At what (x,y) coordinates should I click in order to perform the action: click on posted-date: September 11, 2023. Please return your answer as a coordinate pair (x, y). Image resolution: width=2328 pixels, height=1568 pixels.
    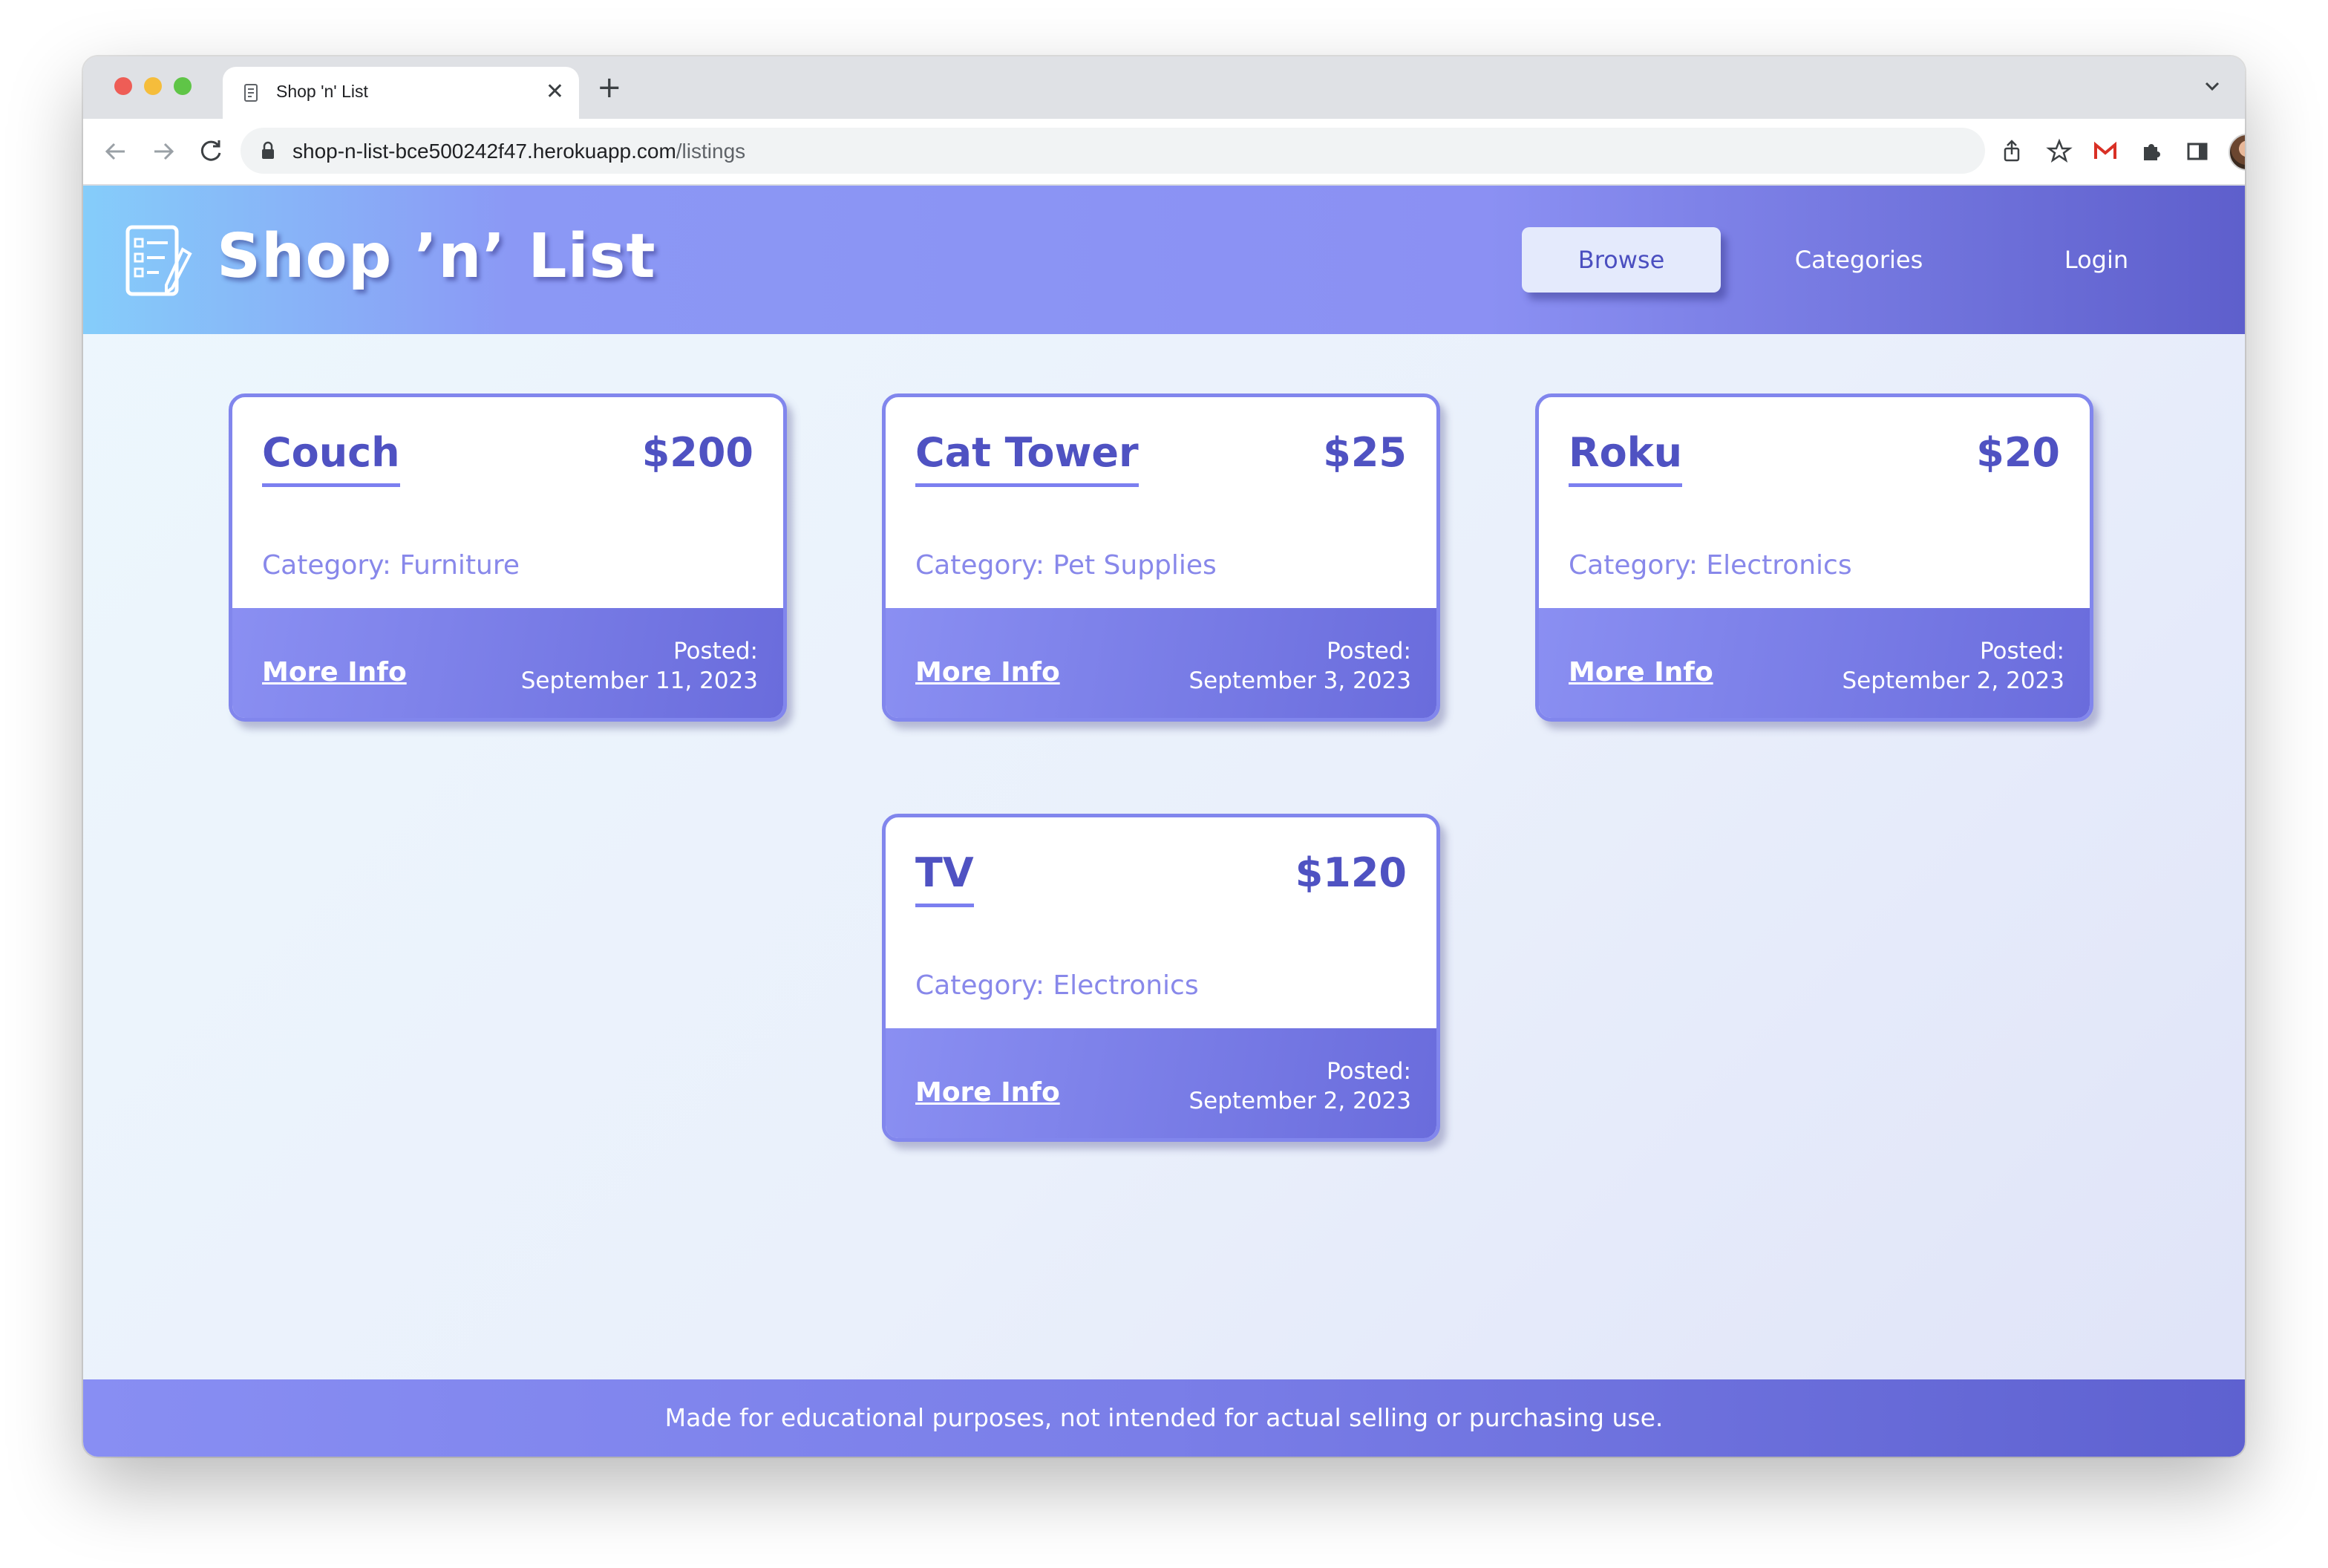
    Looking at the image, I should click on (639, 680).